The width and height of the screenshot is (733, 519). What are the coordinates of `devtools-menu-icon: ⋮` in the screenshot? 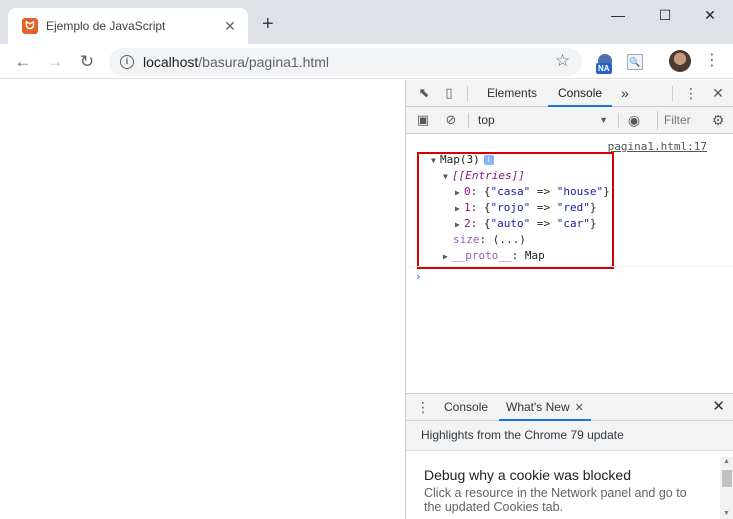 It's located at (691, 93).